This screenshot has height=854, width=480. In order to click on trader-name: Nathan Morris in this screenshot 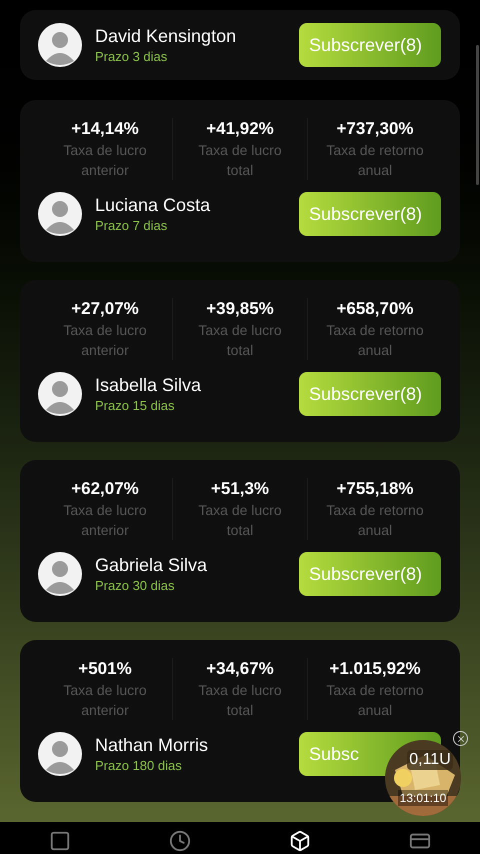, I will do `click(152, 745)`.